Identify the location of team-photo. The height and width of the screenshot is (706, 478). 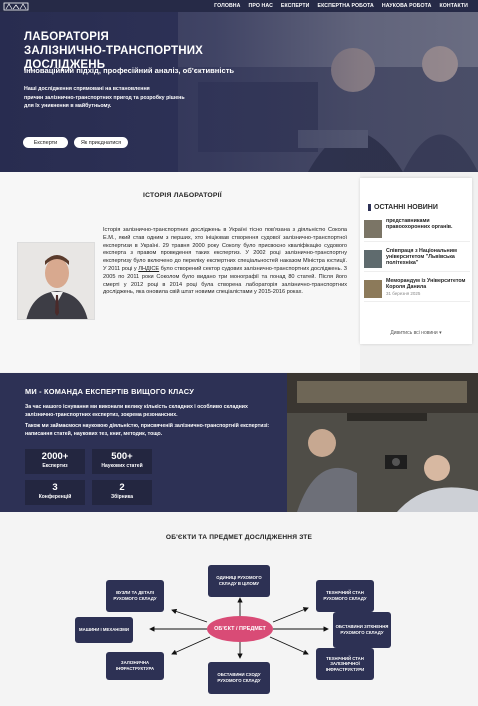
(382, 442).